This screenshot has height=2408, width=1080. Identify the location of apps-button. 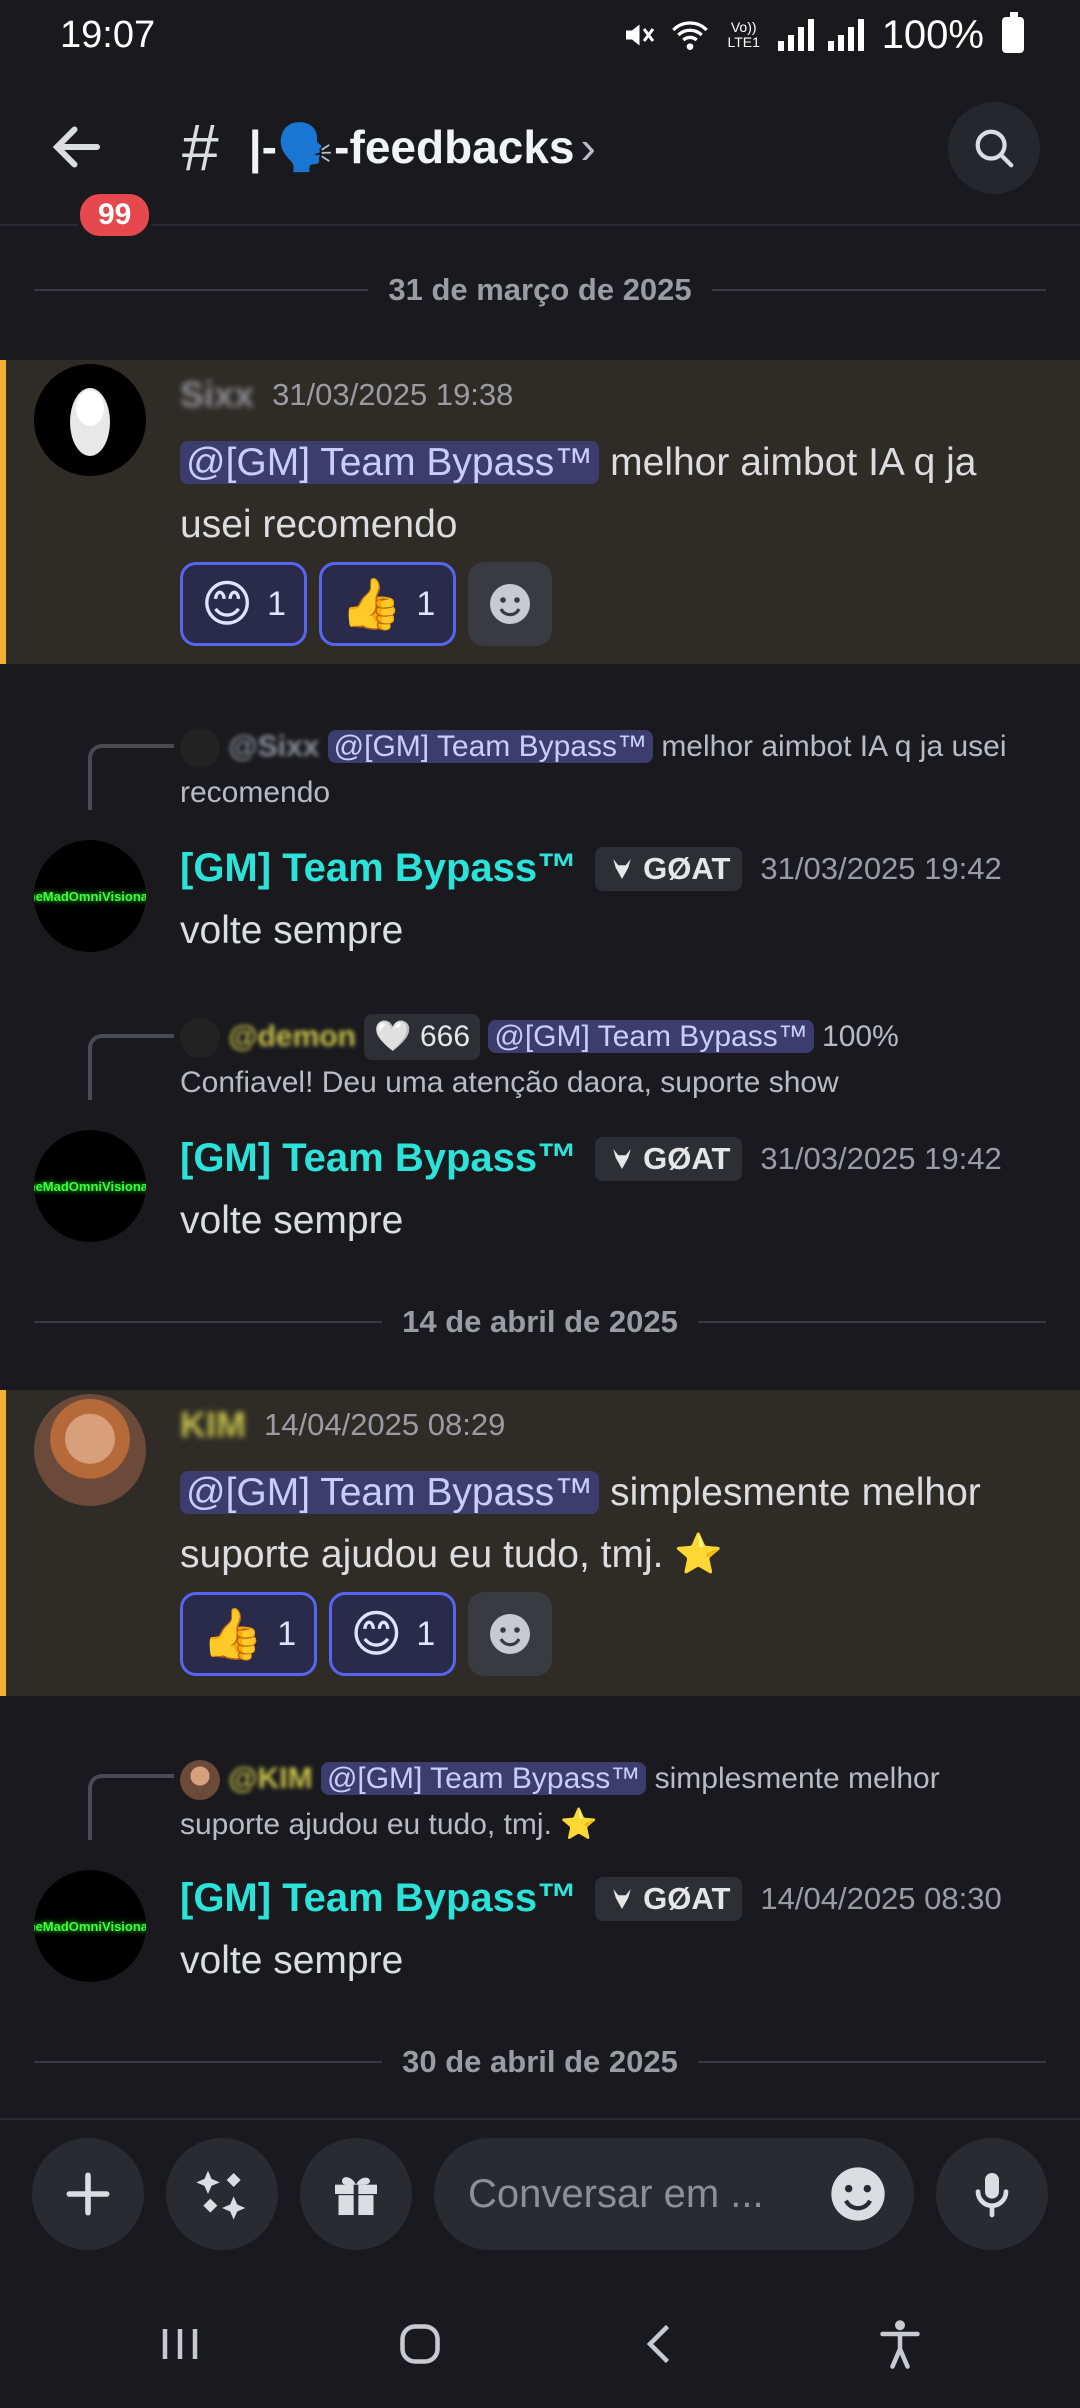
(222, 2194).